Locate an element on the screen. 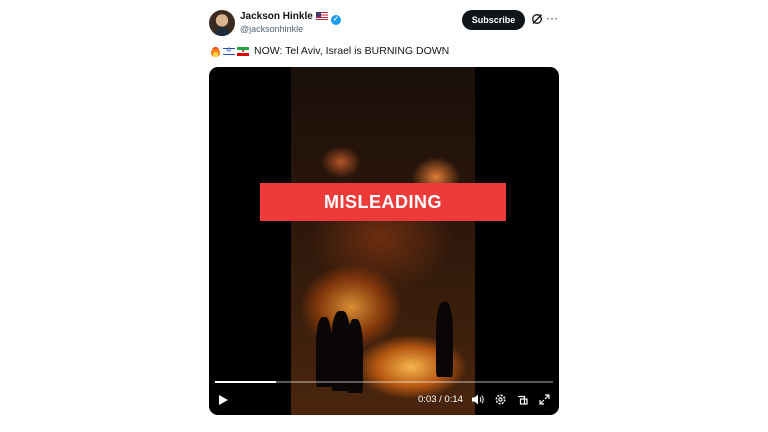 The width and height of the screenshot is (768, 432). tweet-body: NOW: Tel Aviv, Israel is BURNING DOWN is located at coordinates (352, 51).